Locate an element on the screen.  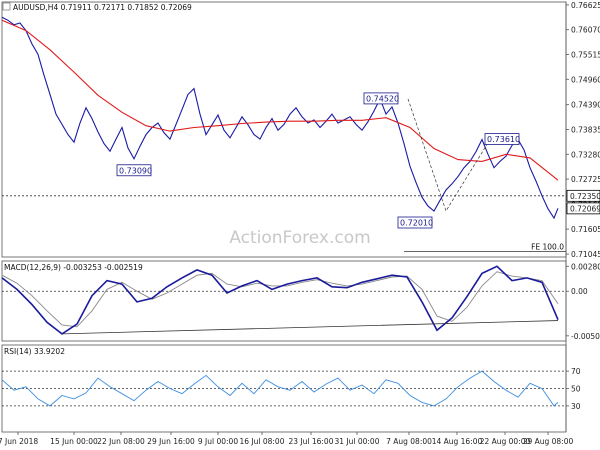
price-y-tick-label: 0.73835 is located at coordinates (585, 130).